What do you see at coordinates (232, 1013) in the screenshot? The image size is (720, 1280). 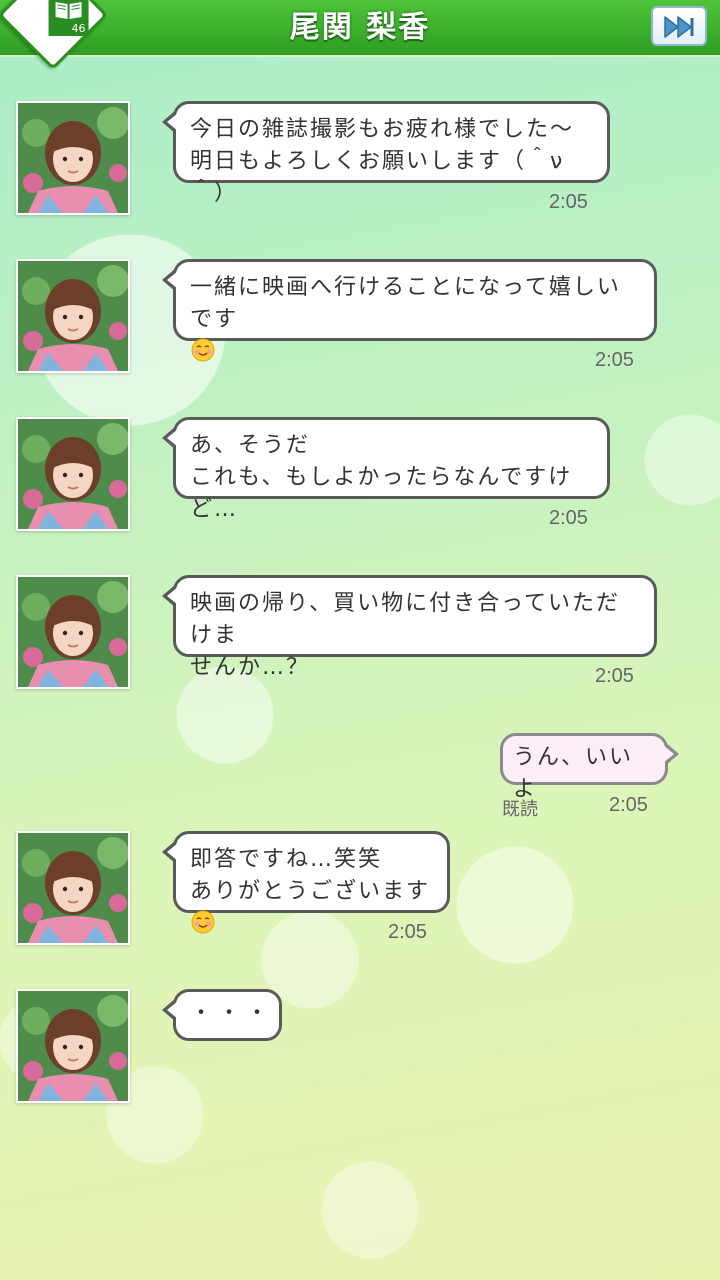 I see `typing-dots: ・・・` at bounding box center [232, 1013].